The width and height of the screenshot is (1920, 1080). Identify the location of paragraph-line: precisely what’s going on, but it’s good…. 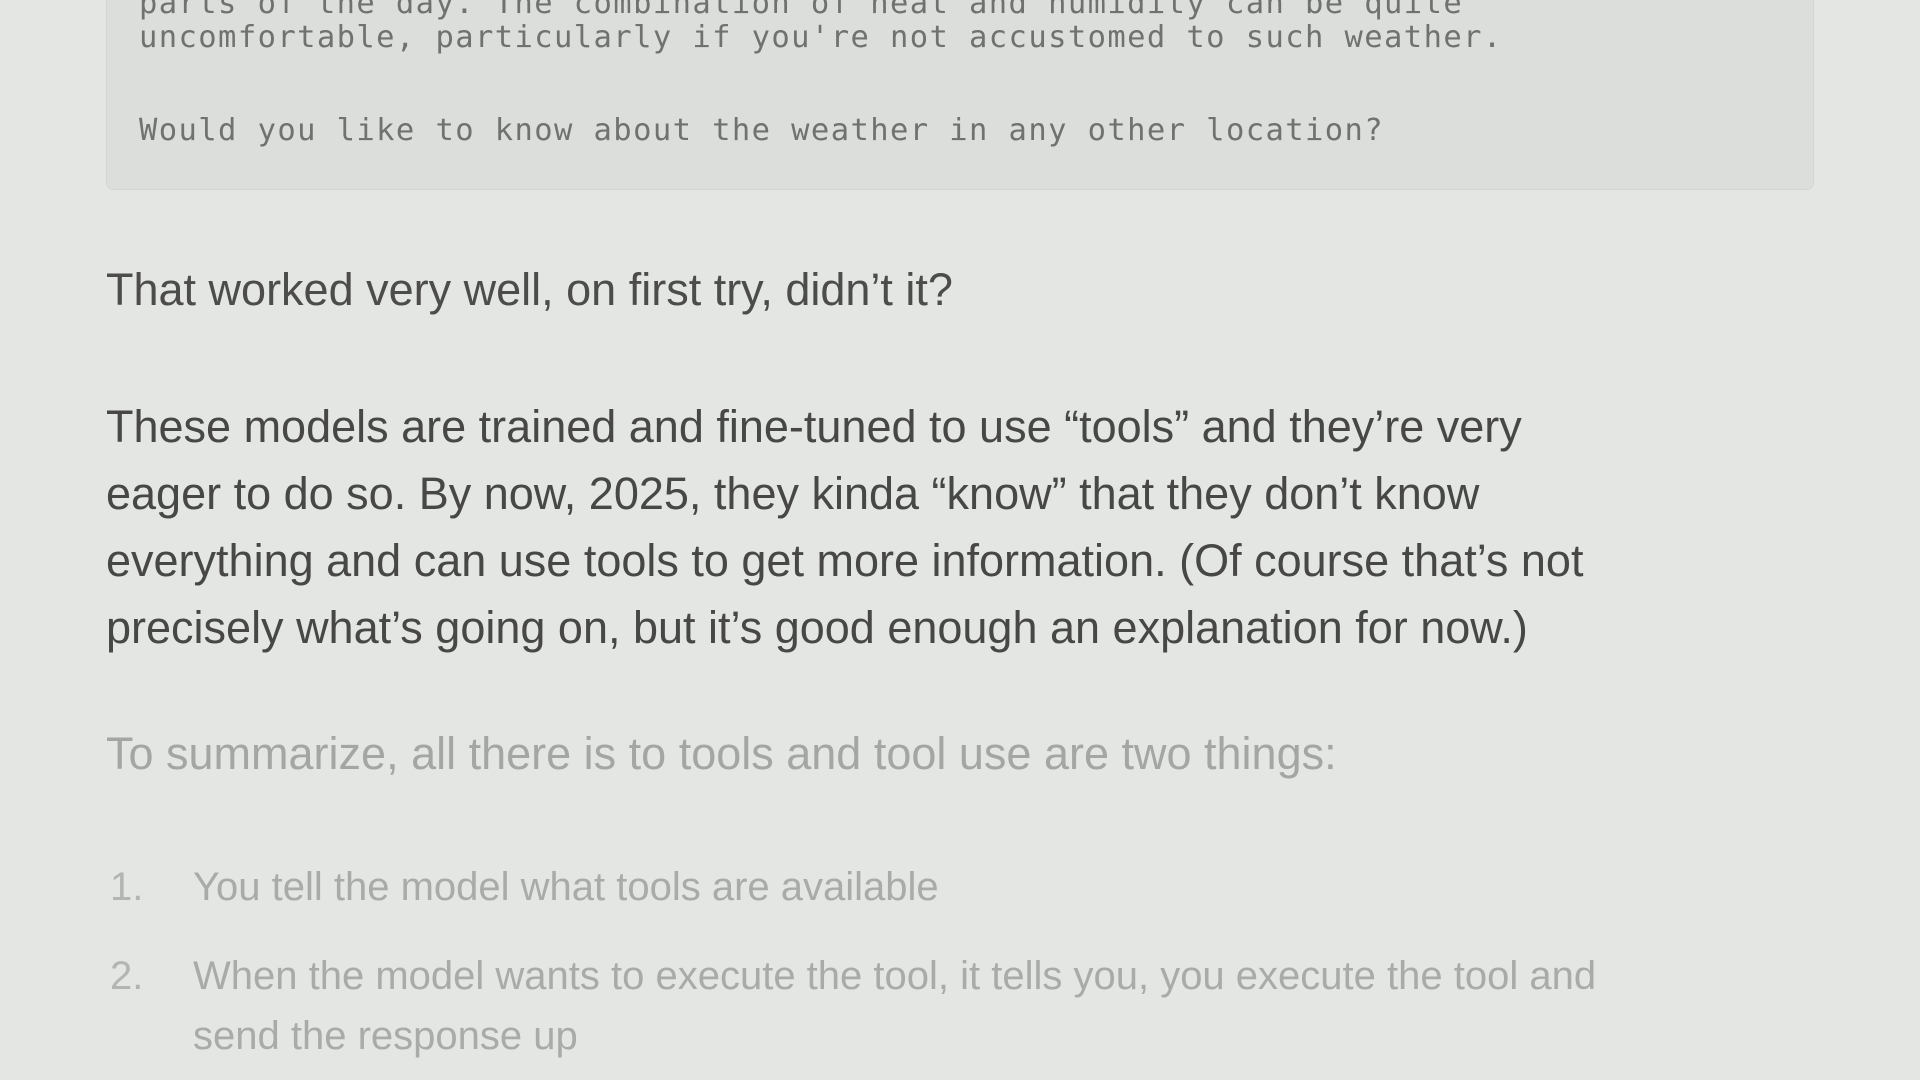
(817, 627).